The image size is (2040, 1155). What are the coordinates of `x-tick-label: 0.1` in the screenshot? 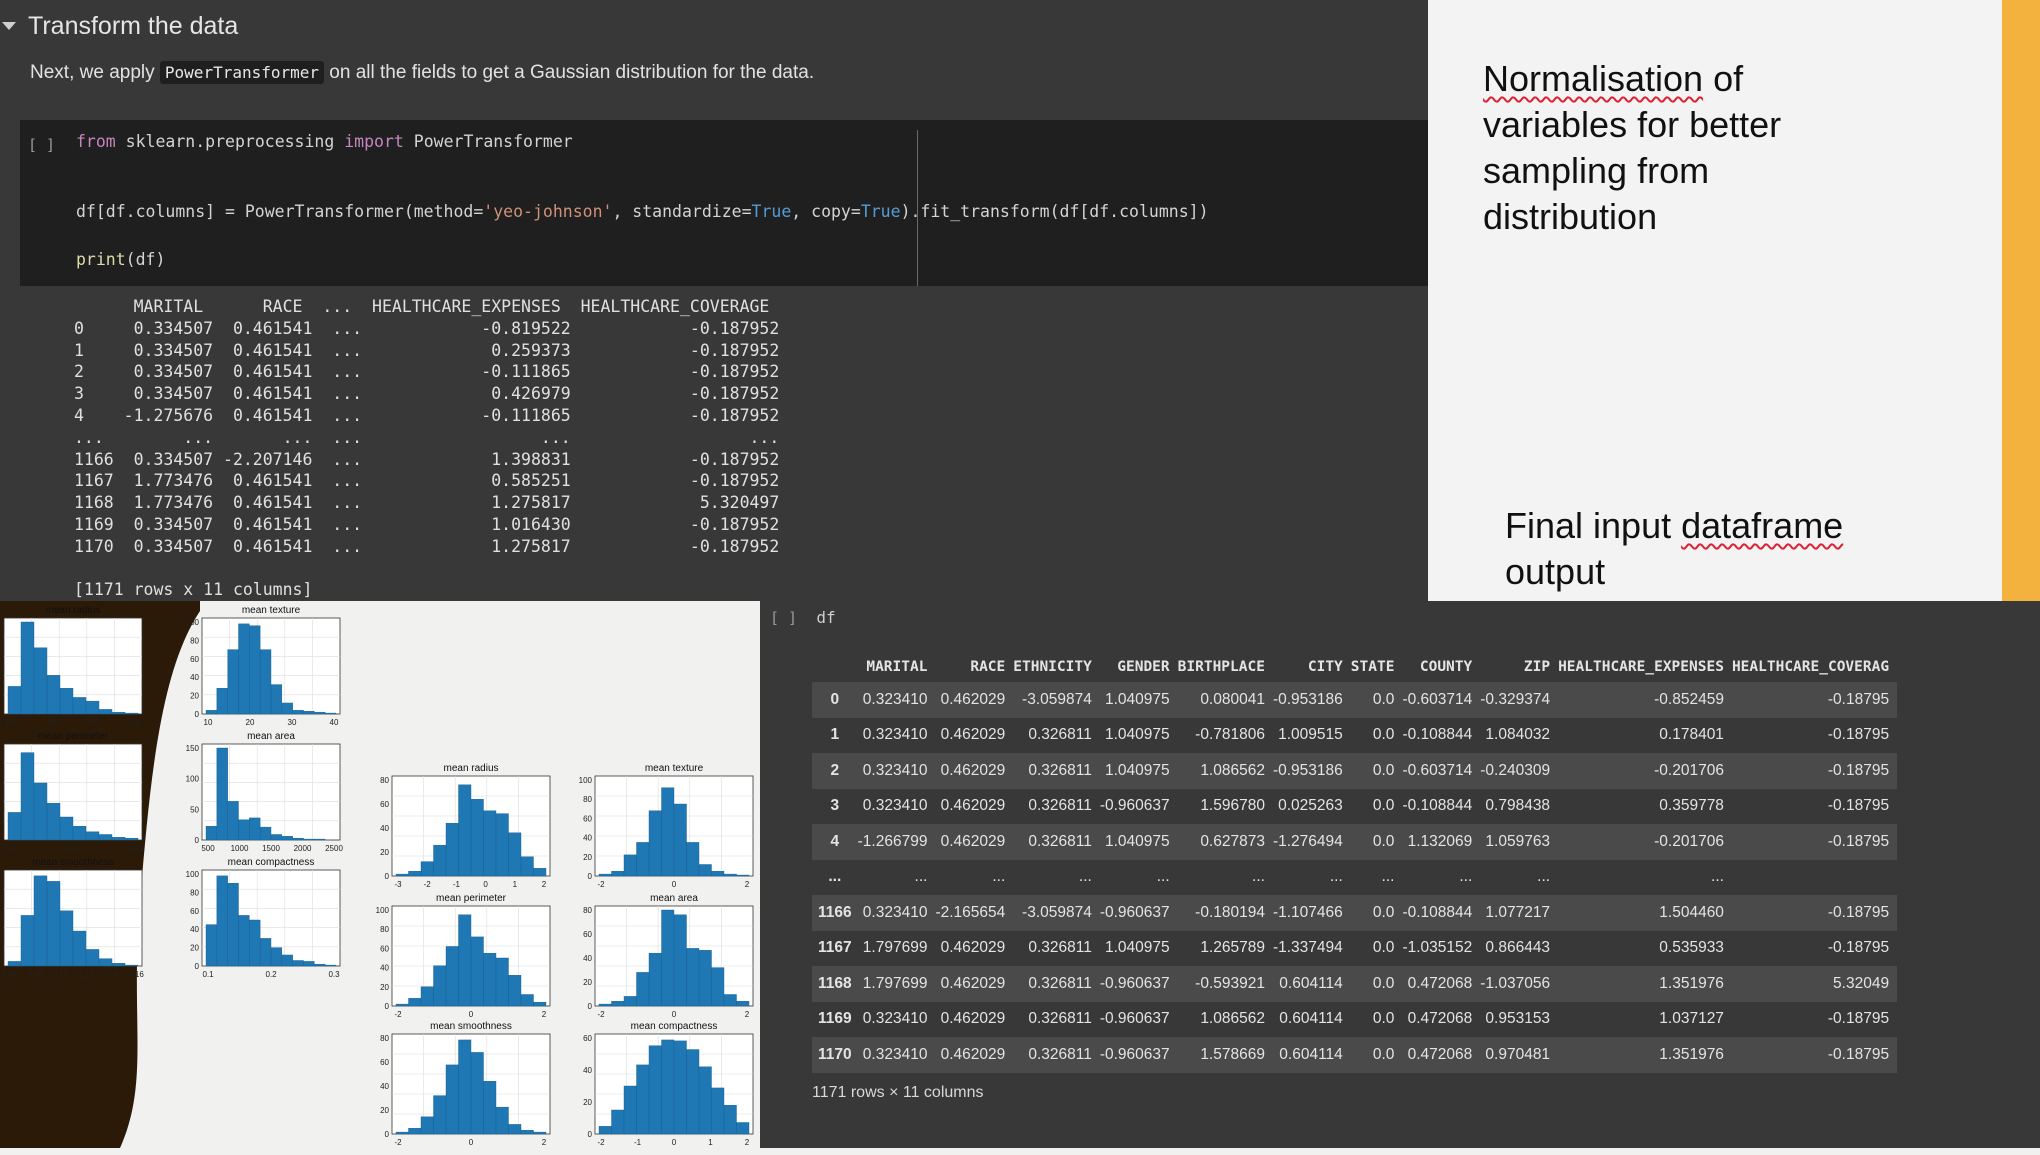 It's located at (208, 974).